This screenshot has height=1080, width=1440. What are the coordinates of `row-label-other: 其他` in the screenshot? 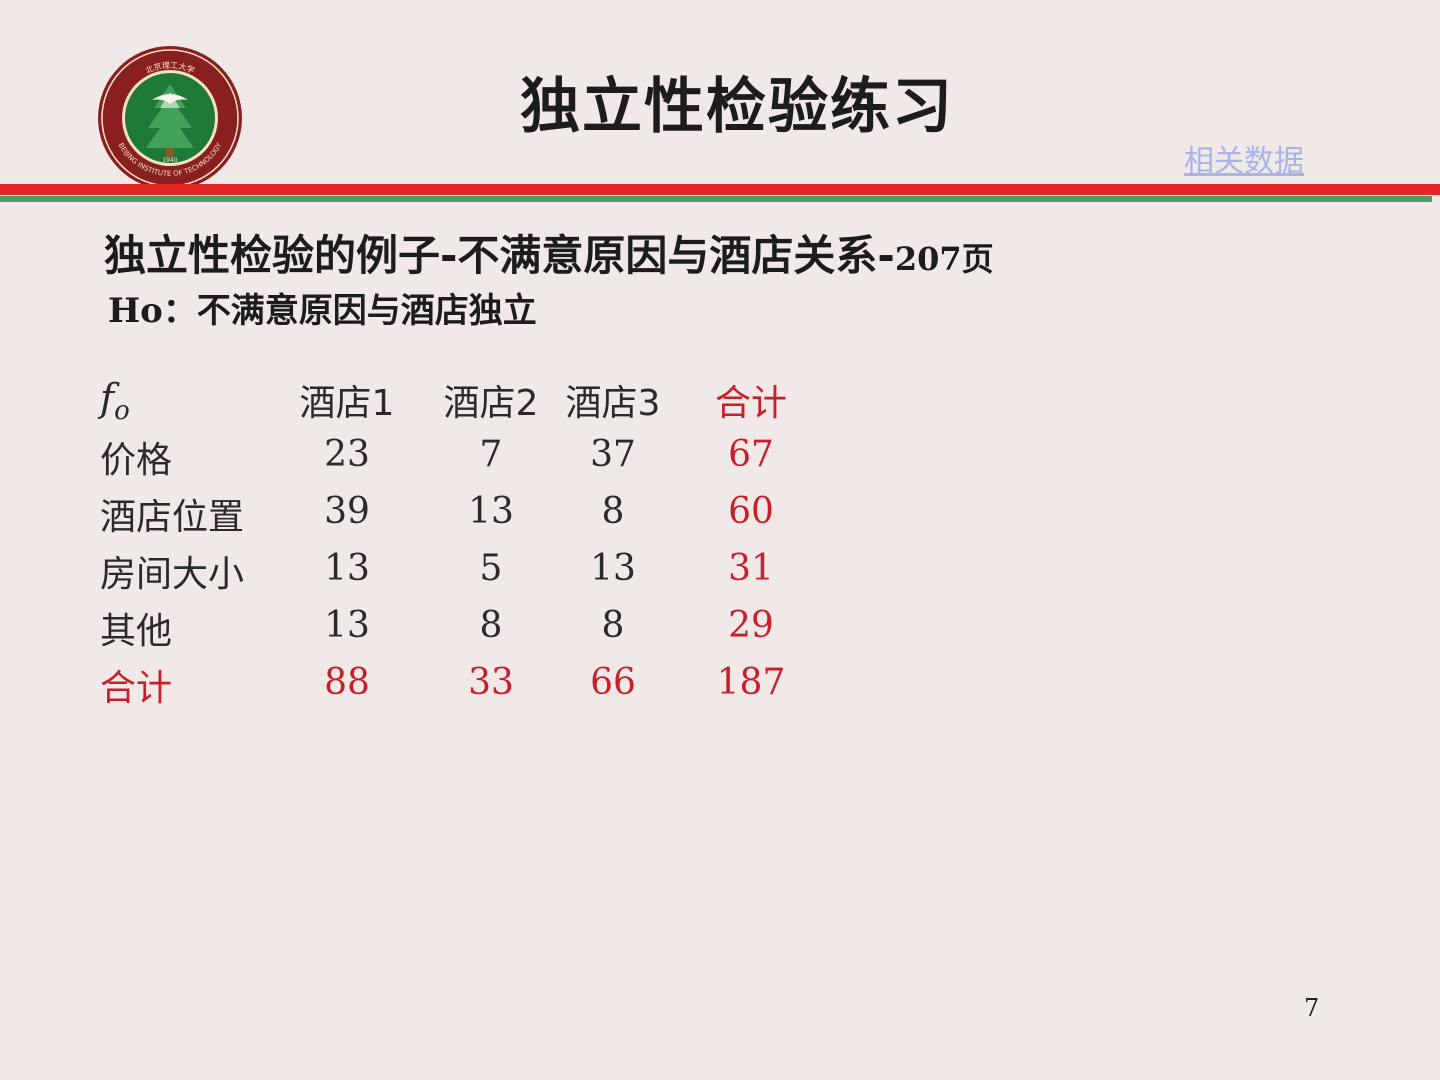 It's located at (136, 631).